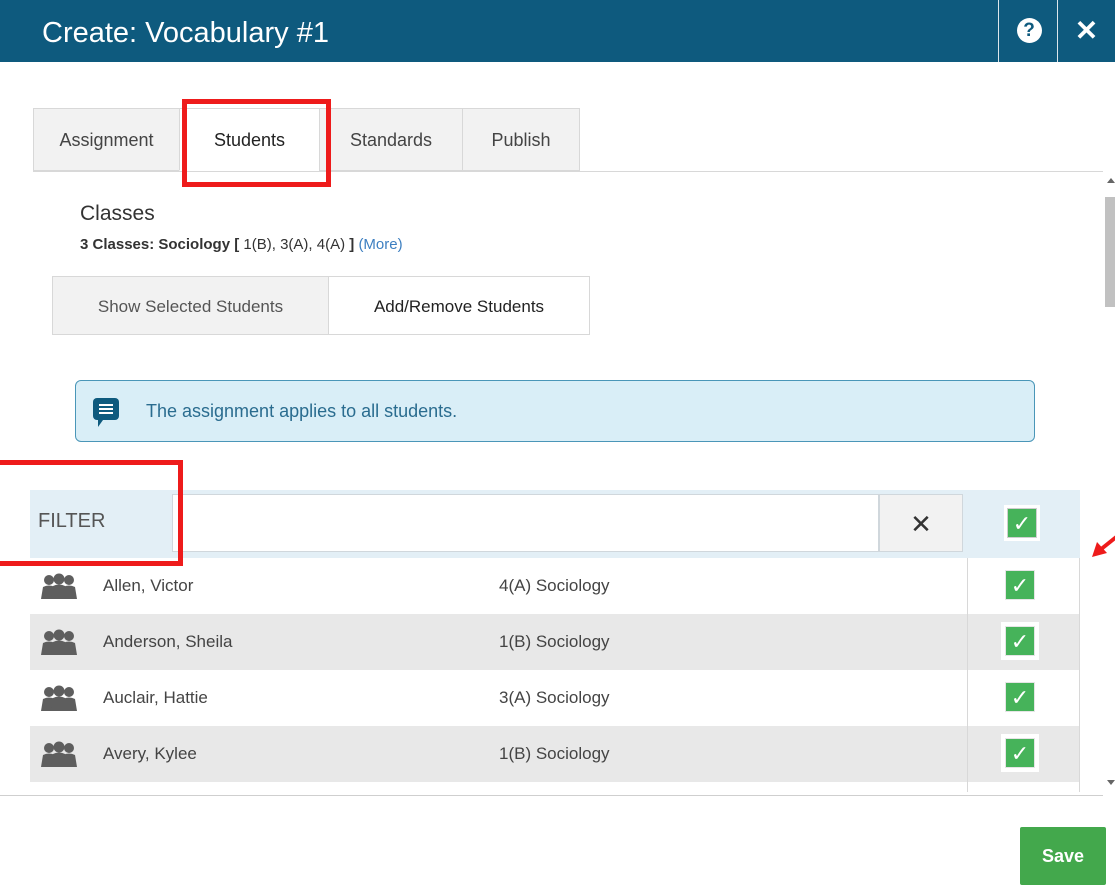 This screenshot has height=896, width=1115. What do you see at coordinates (1063, 856) in the screenshot?
I see `save-button: Save` at bounding box center [1063, 856].